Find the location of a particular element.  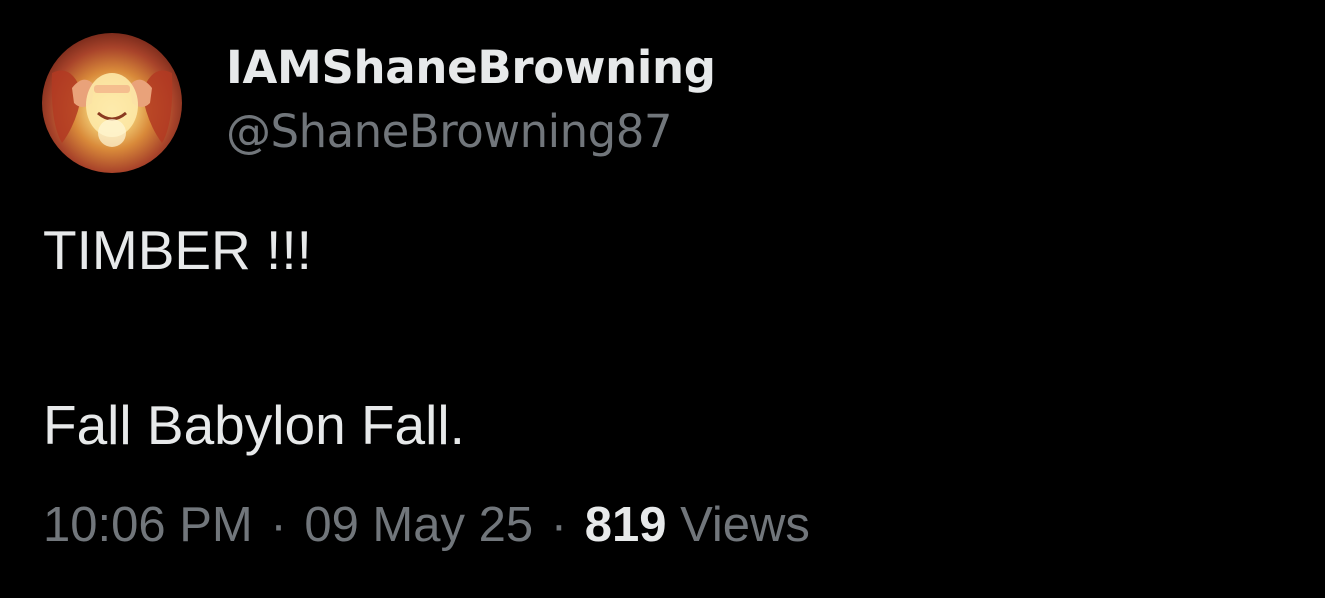

views-label: Views is located at coordinates (745, 525).